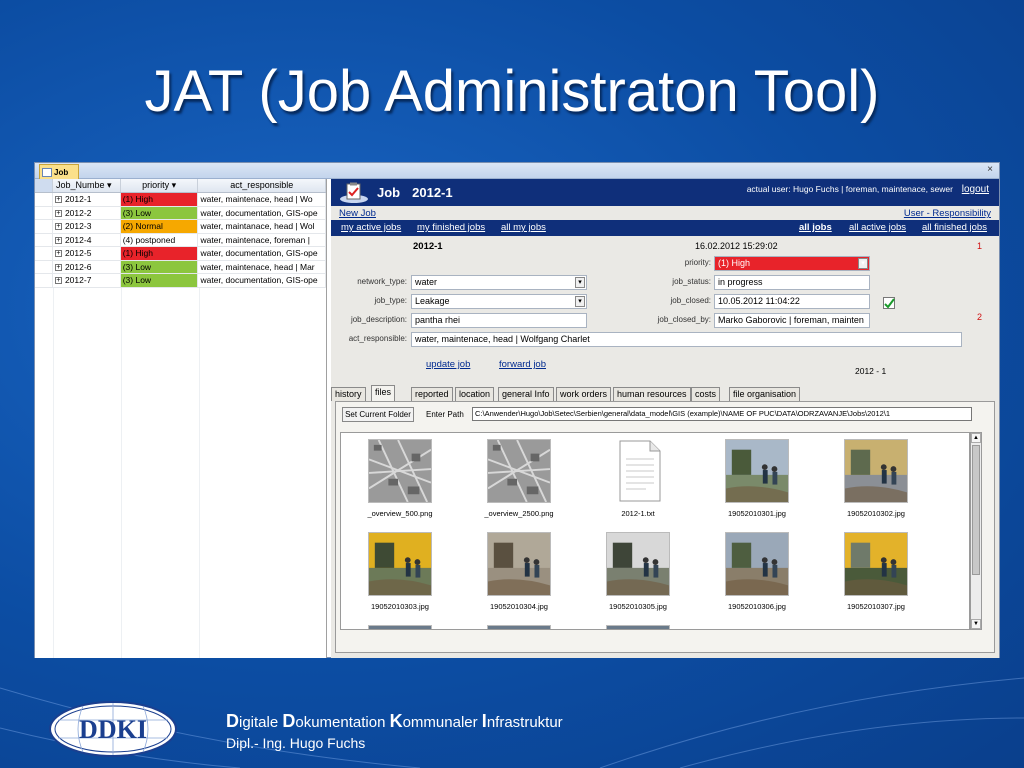  I want to click on update-job-button: update job, so click(448, 364).